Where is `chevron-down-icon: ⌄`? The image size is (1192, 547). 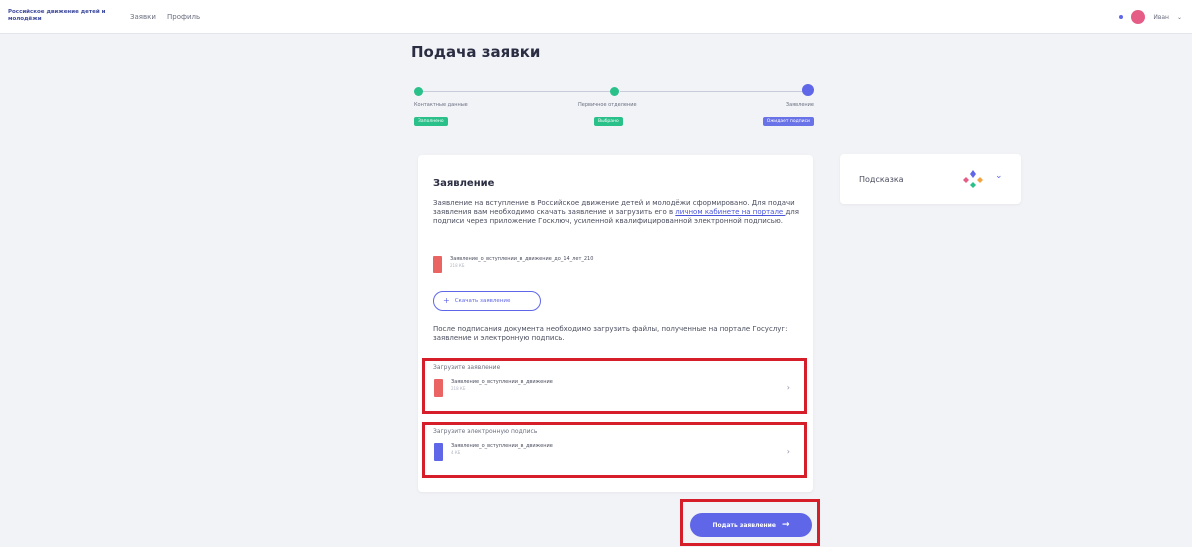
chevron-down-icon: ⌄ is located at coordinates (999, 176).